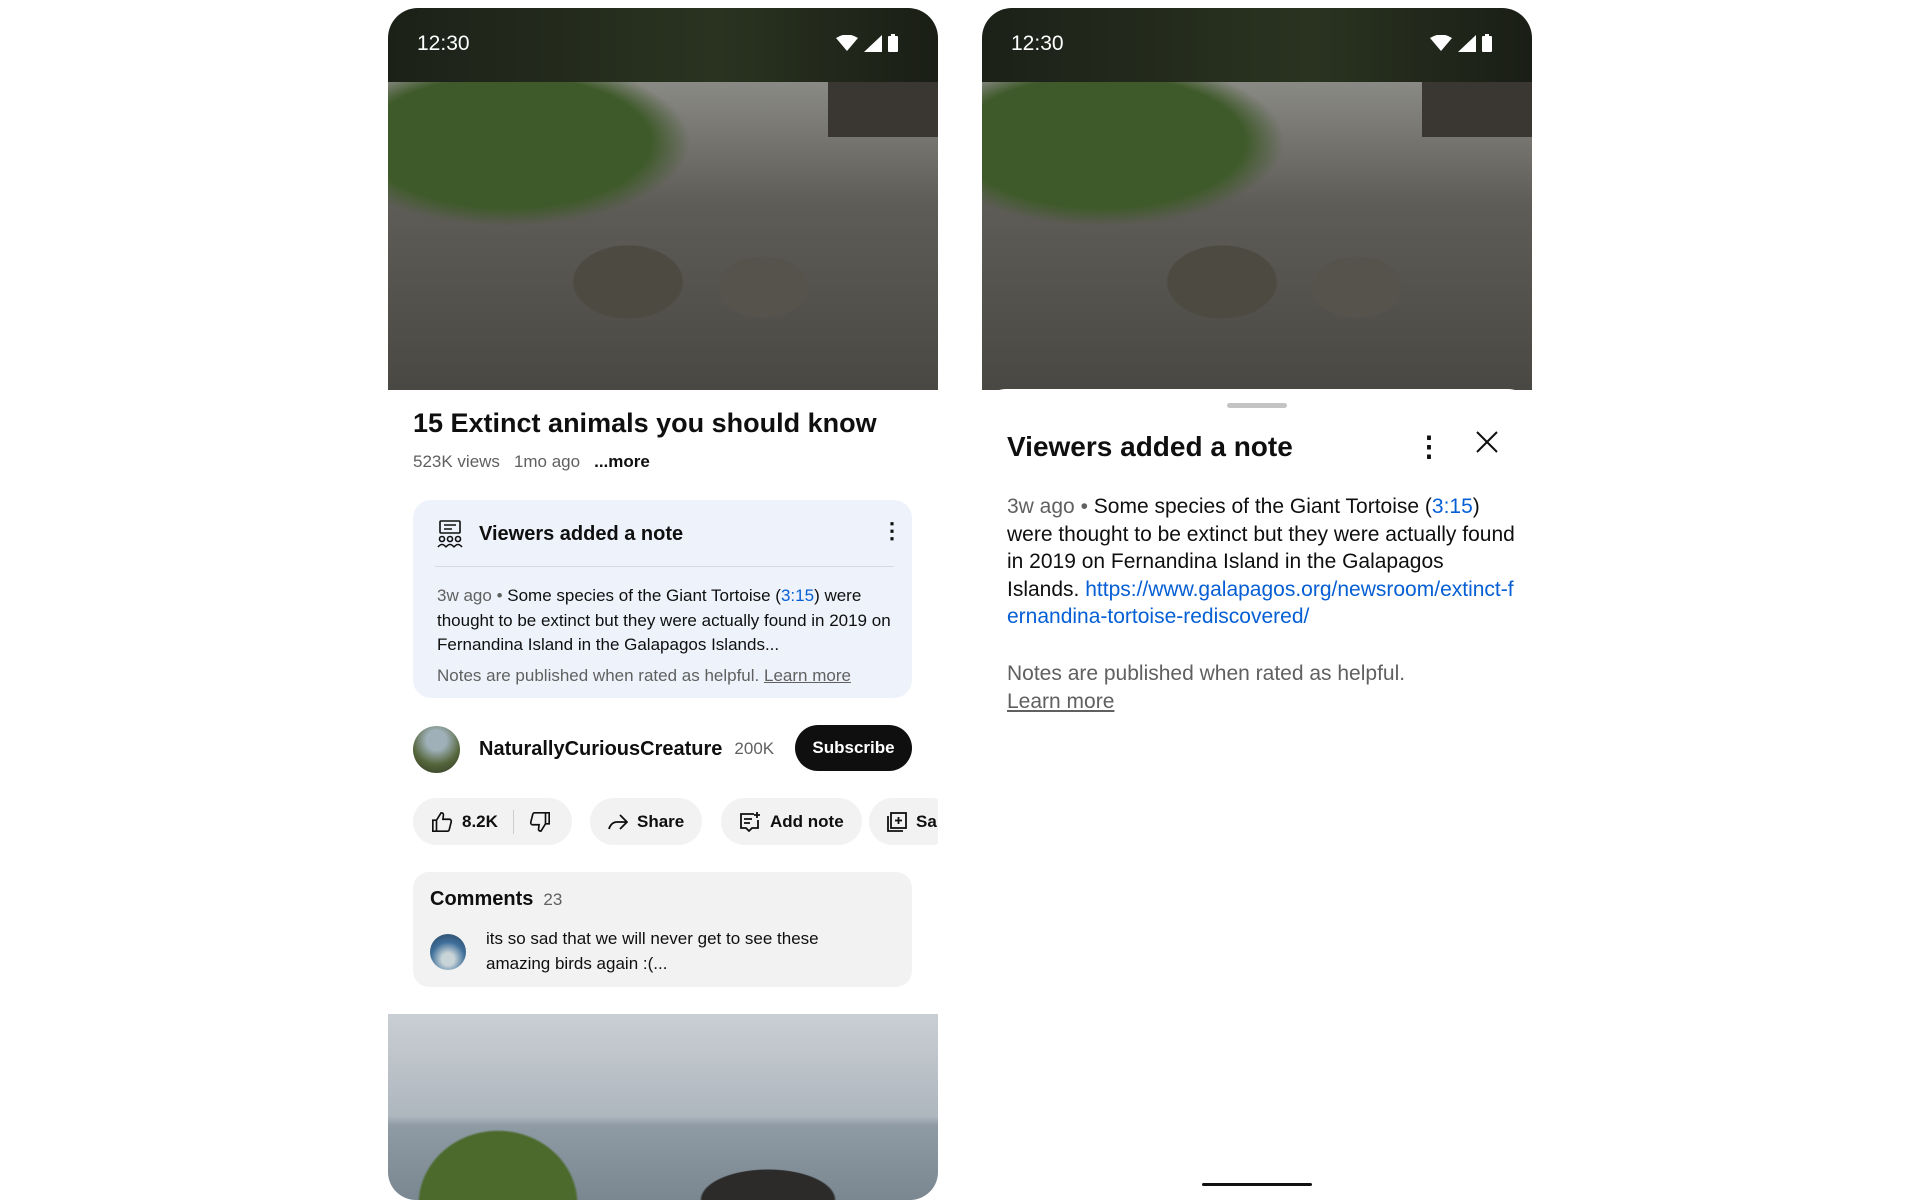 This screenshot has width=1920, height=1200. What do you see at coordinates (1487, 442) in the screenshot?
I see `close-icon` at bounding box center [1487, 442].